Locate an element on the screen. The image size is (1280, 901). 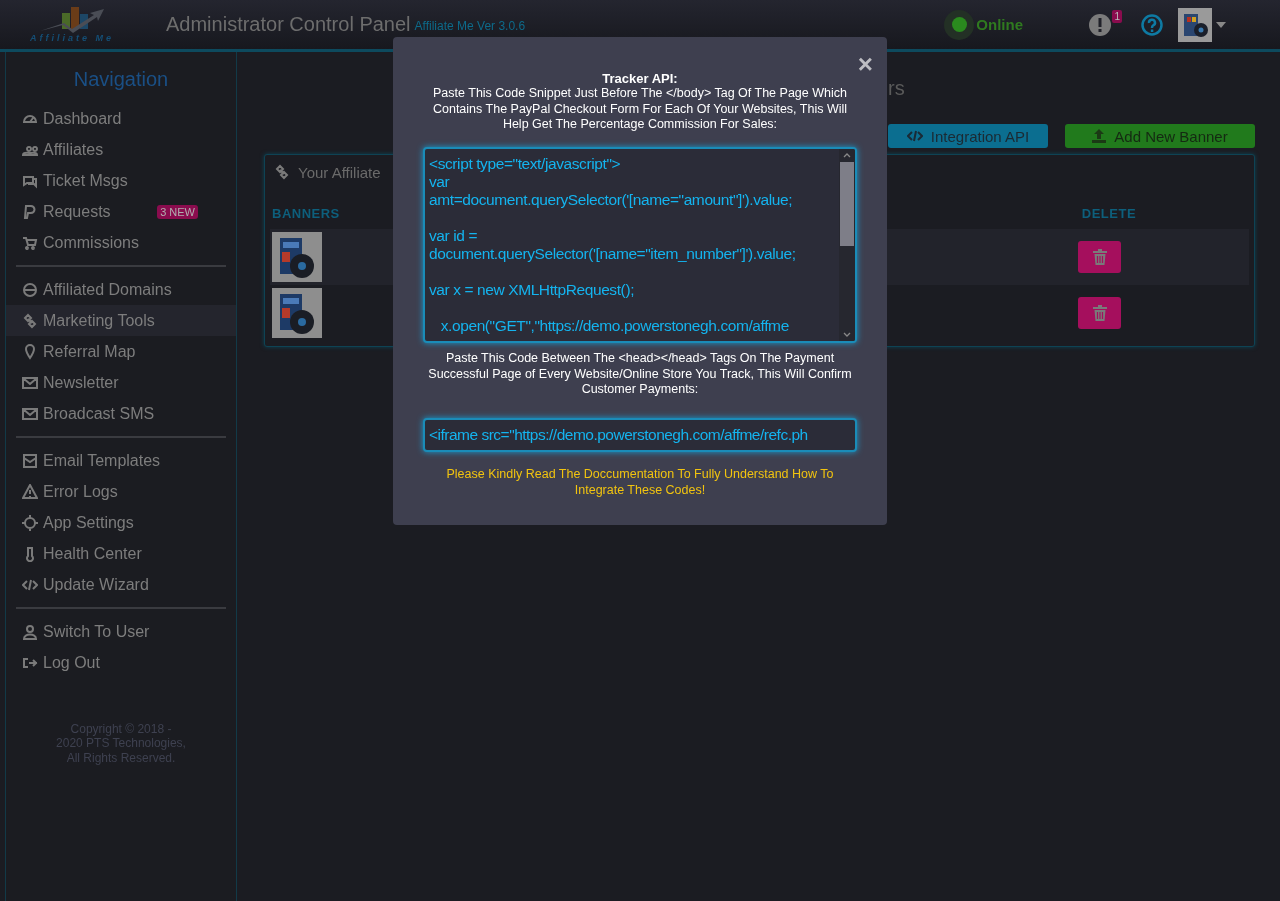
instruction-text: Paste This Code Between The <head></head> Tags On The Payment Successful Page of Every Website/Online Store You Track, This Will Confirm Customer Payments: is located at coordinates (640, 374).